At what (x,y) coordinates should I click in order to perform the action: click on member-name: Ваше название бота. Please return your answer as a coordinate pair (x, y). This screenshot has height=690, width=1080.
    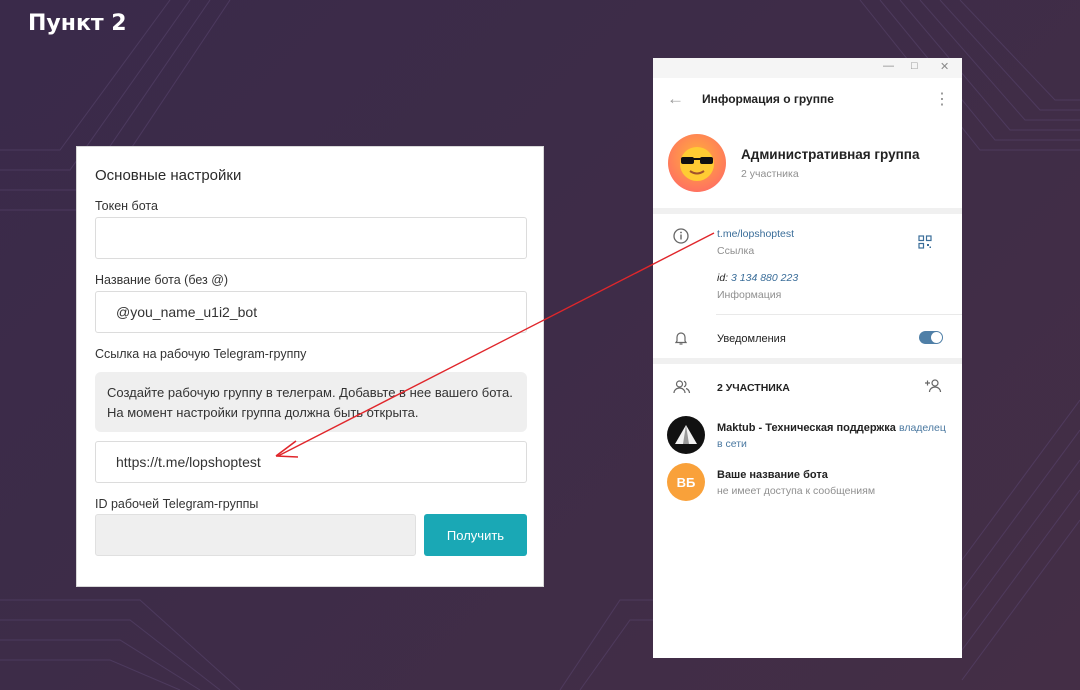
    Looking at the image, I should click on (772, 475).